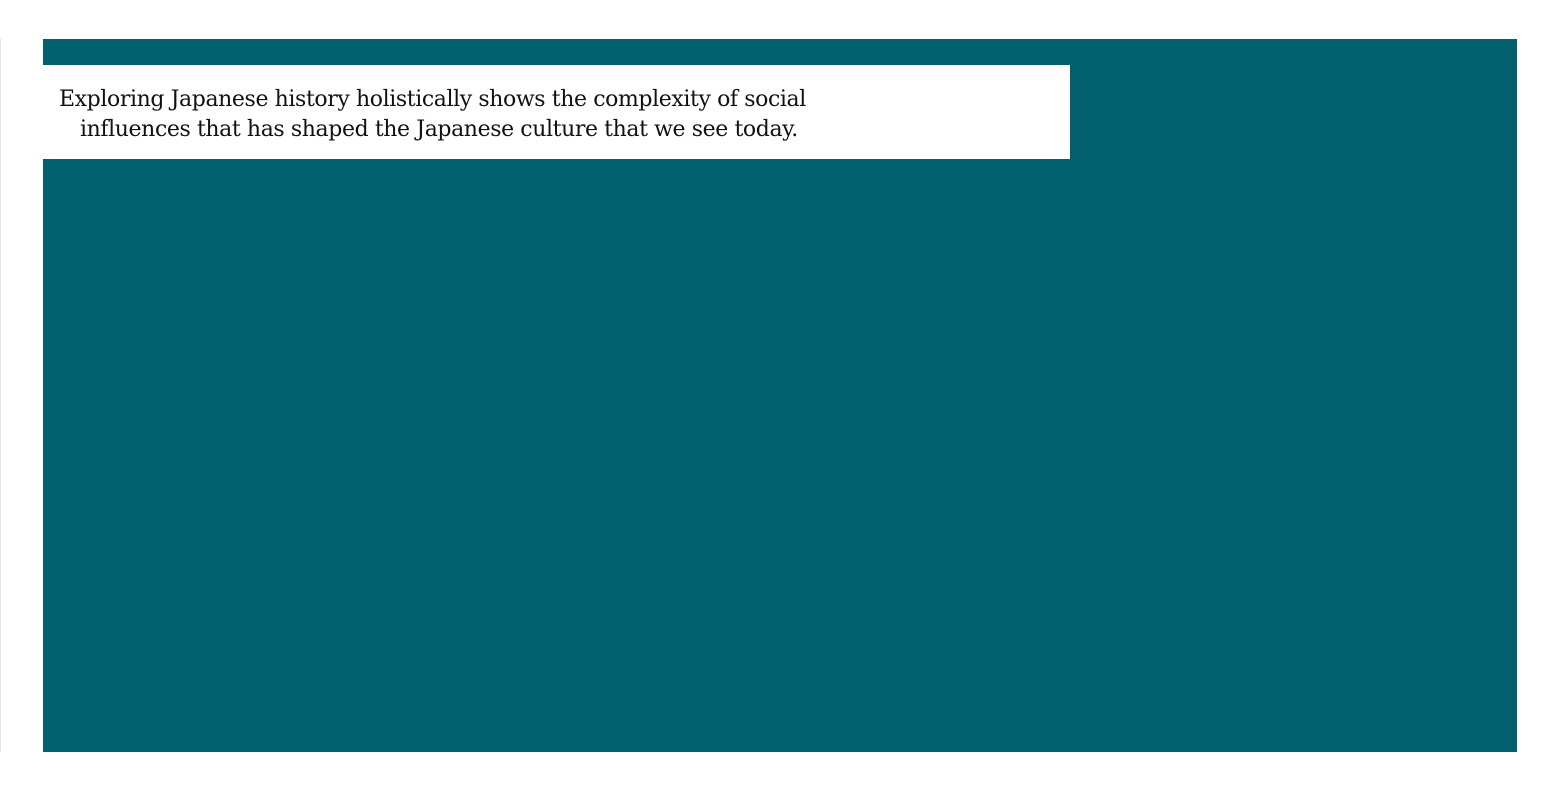 The image size is (1559, 794). I want to click on left-edge-divider, so click(0, 395).